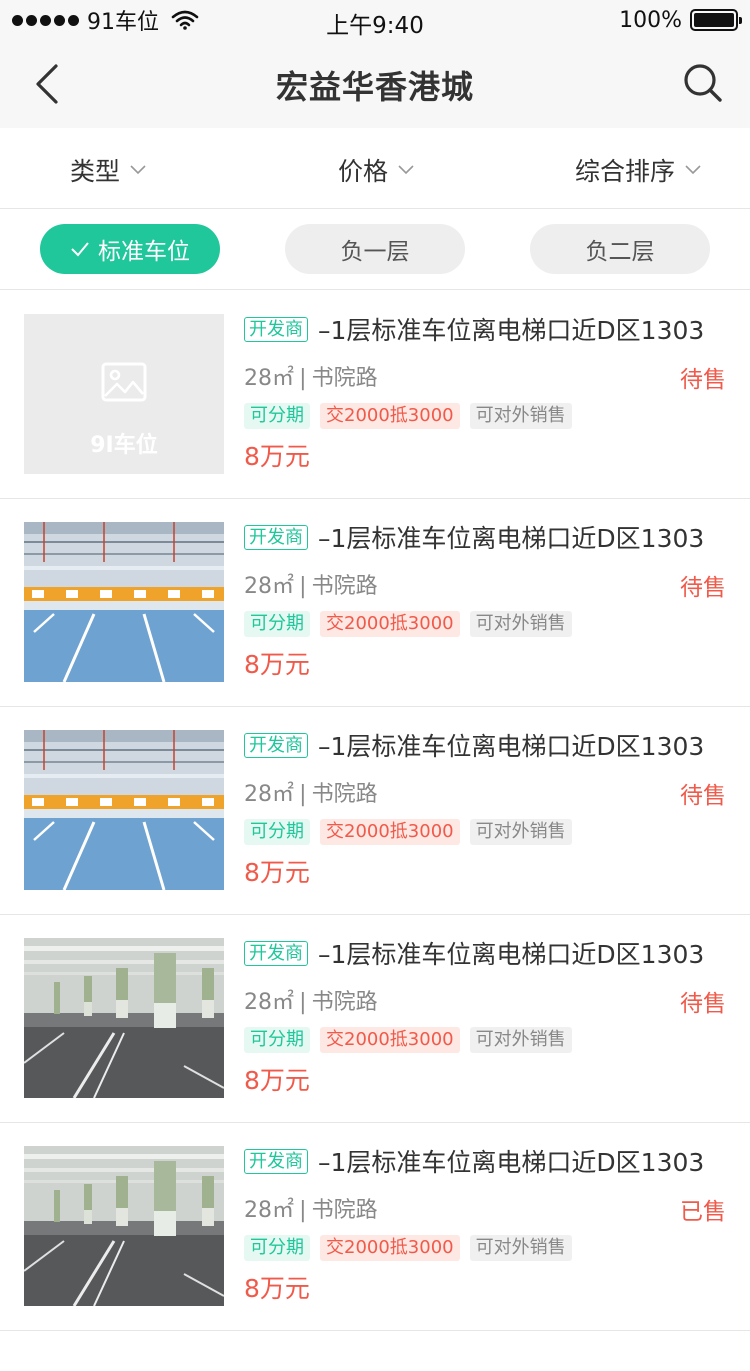 The height and width of the screenshot is (1371, 750). I want to click on chip-b2: 负二层, so click(620, 249).